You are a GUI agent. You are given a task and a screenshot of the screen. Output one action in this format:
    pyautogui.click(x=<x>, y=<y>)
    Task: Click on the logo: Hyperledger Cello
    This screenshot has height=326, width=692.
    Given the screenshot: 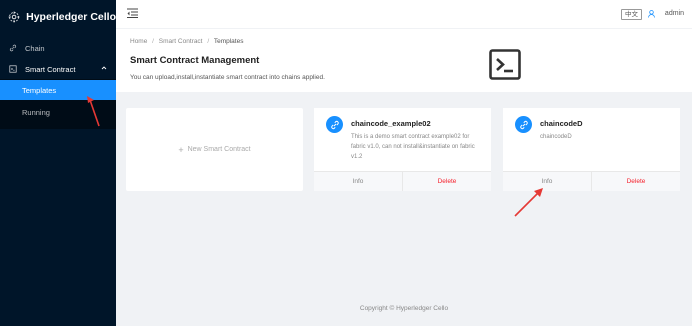 What is the action you would take?
    pyautogui.click(x=58, y=17)
    